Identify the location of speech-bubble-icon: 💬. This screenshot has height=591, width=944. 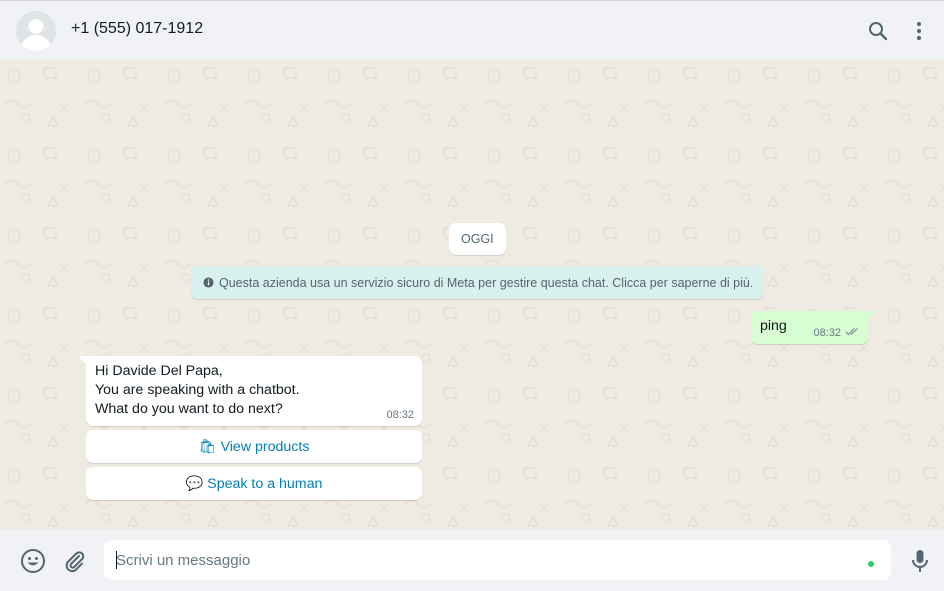
(194, 483).